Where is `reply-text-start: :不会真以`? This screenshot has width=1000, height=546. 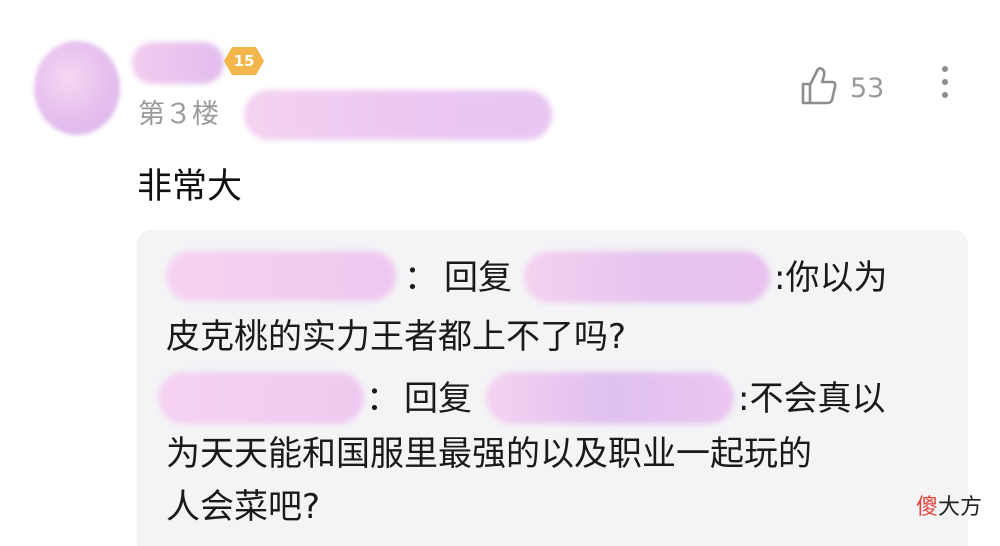 reply-text-start: :不会真以 is located at coordinates (812, 399).